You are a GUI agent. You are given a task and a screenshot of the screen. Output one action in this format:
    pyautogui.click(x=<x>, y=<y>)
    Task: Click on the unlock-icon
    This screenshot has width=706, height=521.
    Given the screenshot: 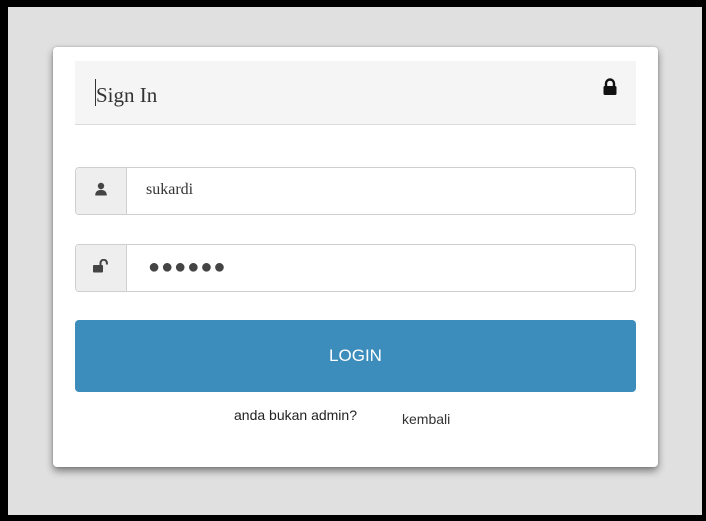 What is the action you would take?
    pyautogui.click(x=101, y=268)
    